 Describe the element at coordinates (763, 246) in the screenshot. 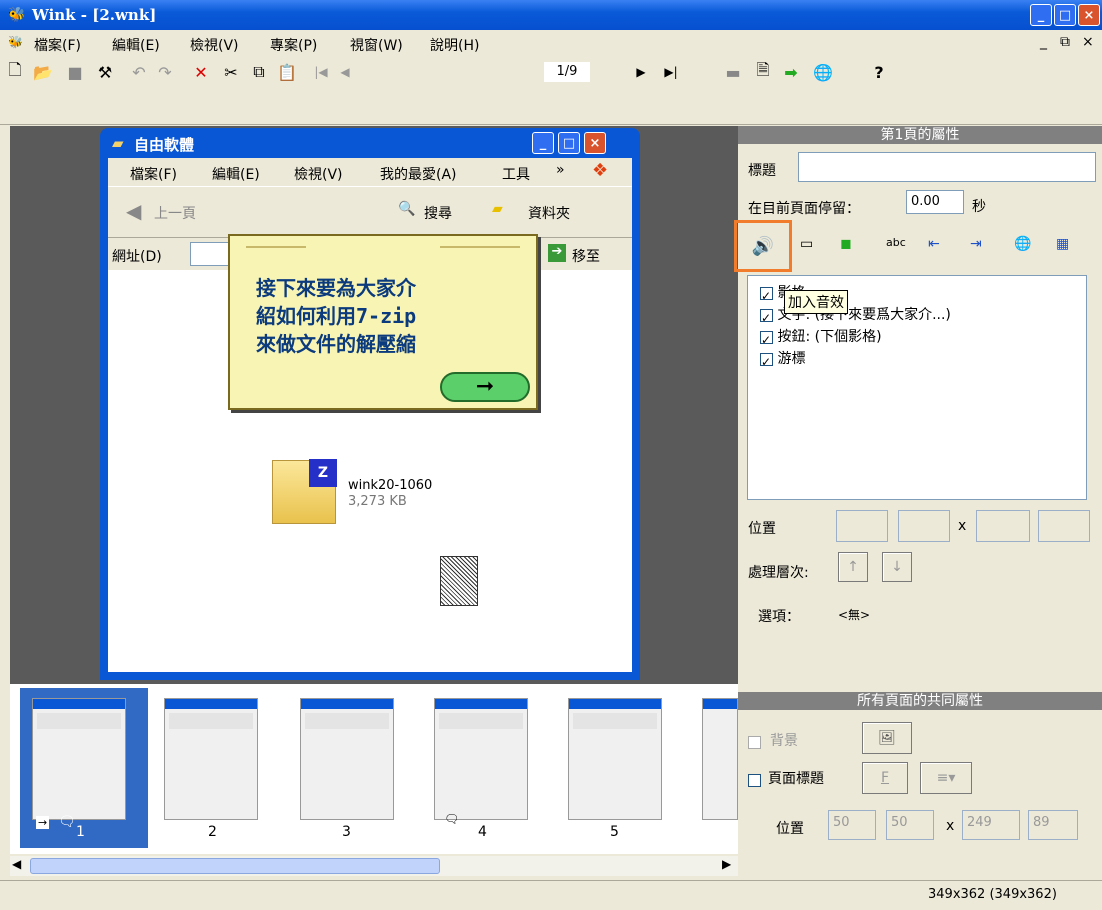

I see `add-sound-button: 🔊` at that location.